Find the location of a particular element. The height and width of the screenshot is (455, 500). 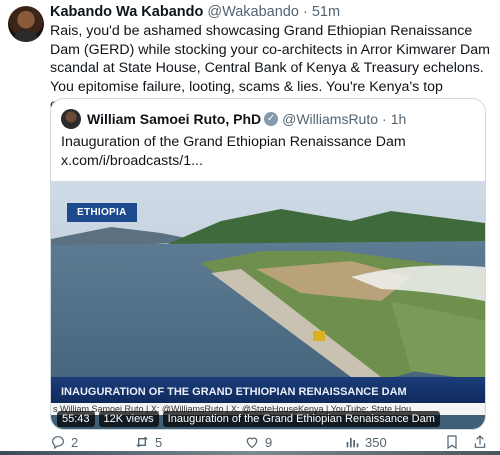

quoted-avatar is located at coordinates (71, 119).